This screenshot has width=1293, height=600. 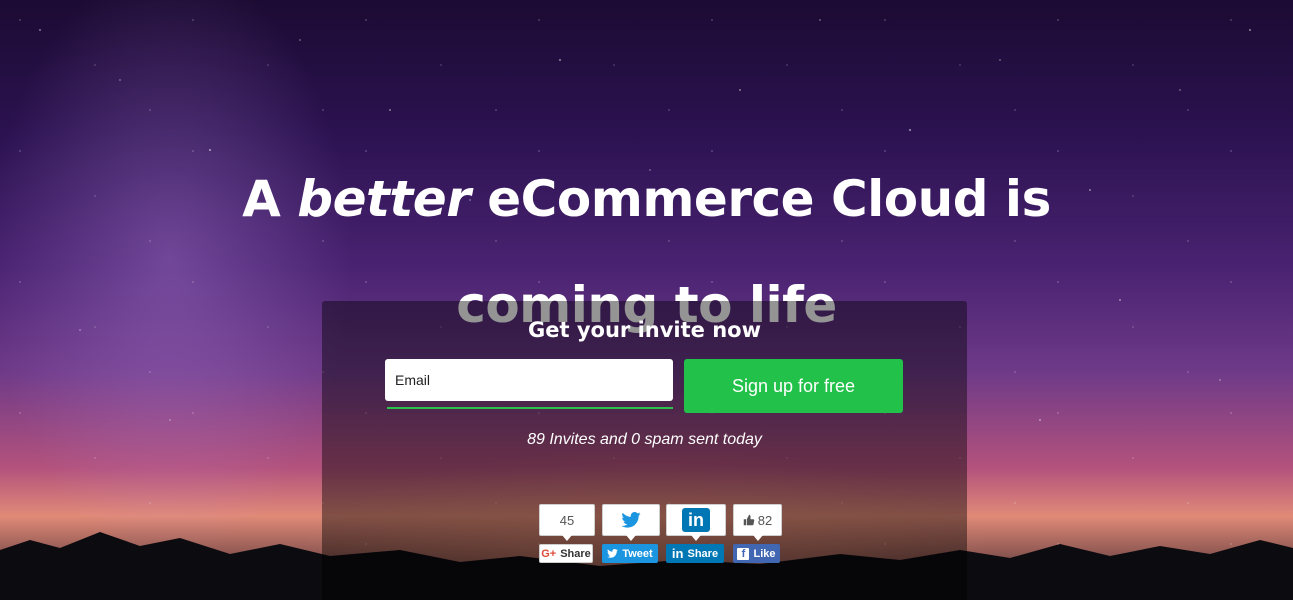 I want to click on linkedin-share-button: in Share, so click(x=695, y=553).